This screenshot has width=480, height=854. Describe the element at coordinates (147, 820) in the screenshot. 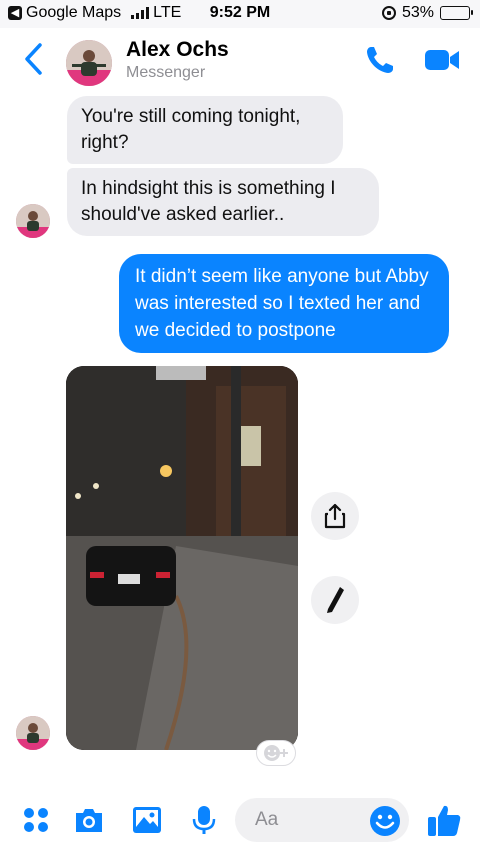

I see `photo-gallery-icon` at that location.